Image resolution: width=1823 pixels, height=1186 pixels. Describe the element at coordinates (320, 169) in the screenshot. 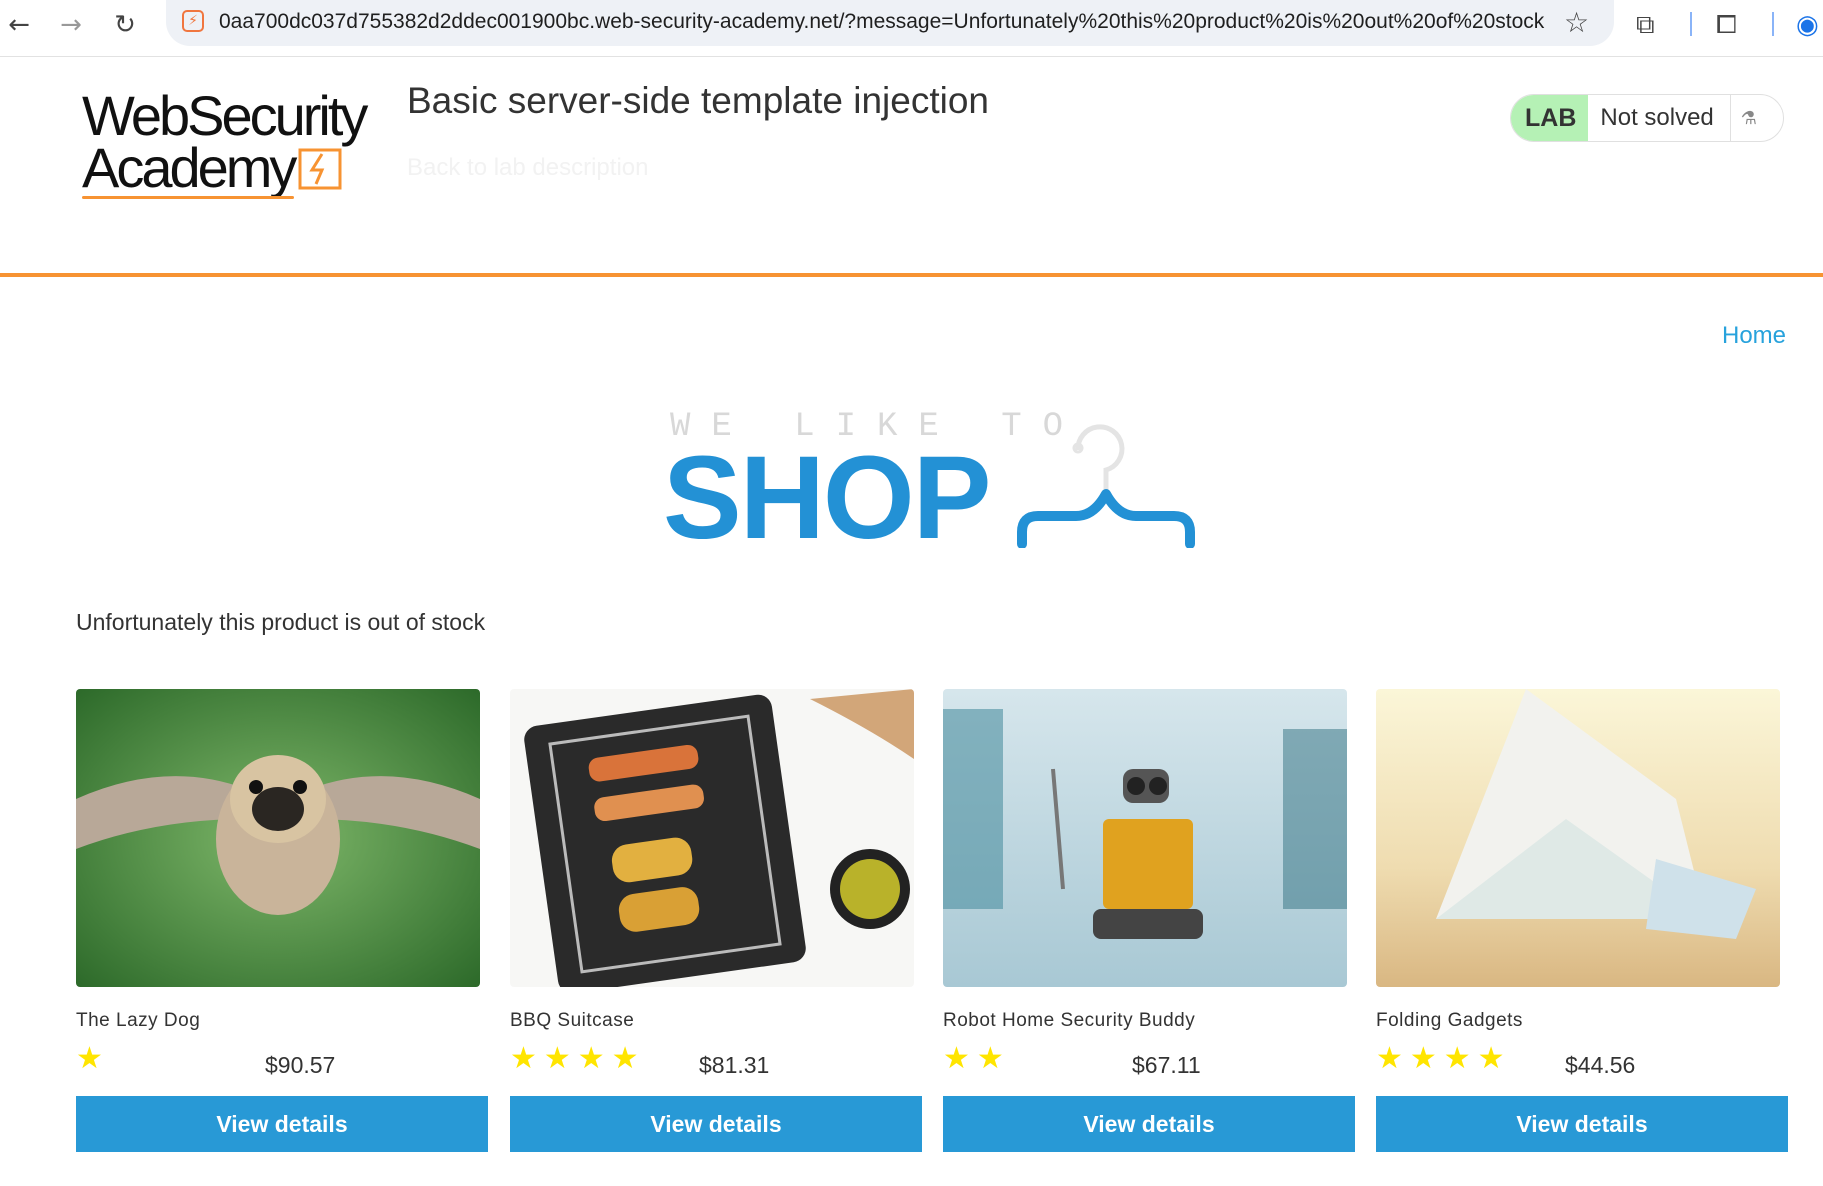

I see `lightning-bolt-icon` at that location.